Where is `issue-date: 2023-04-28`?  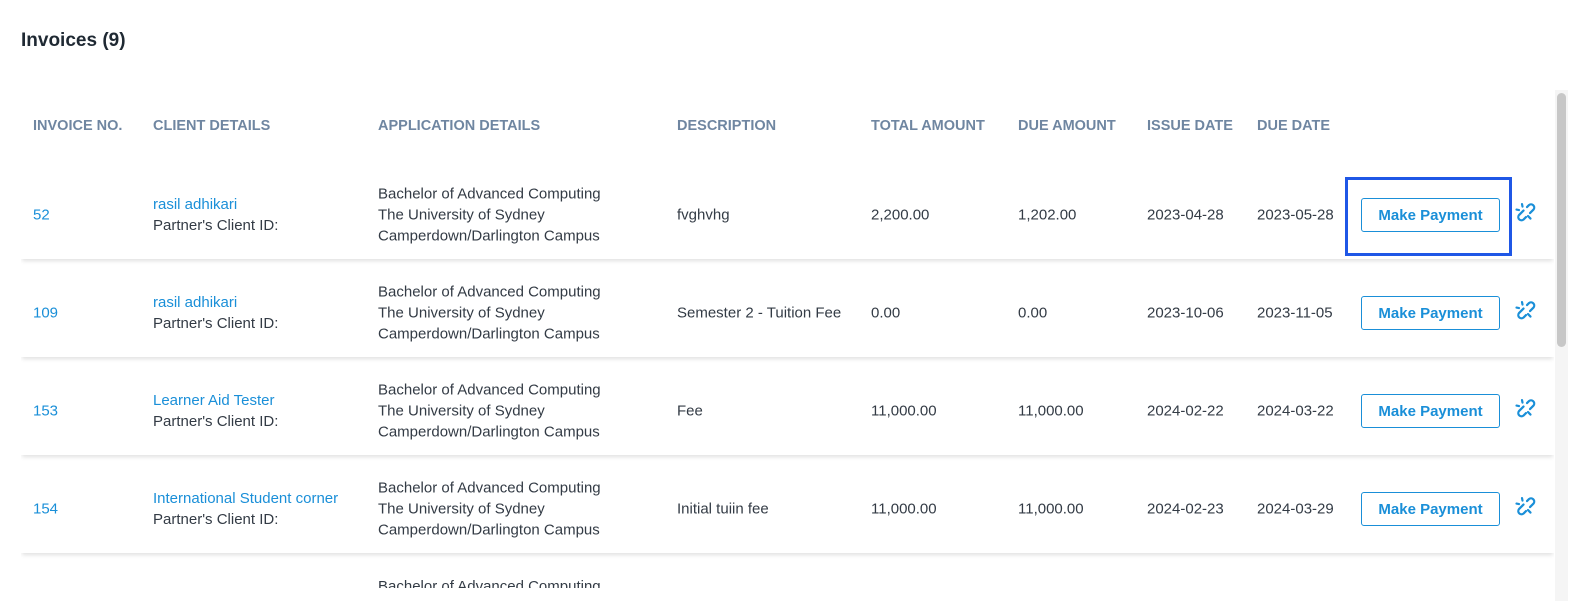 issue-date: 2023-04-28 is located at coordinates (1185, 215).